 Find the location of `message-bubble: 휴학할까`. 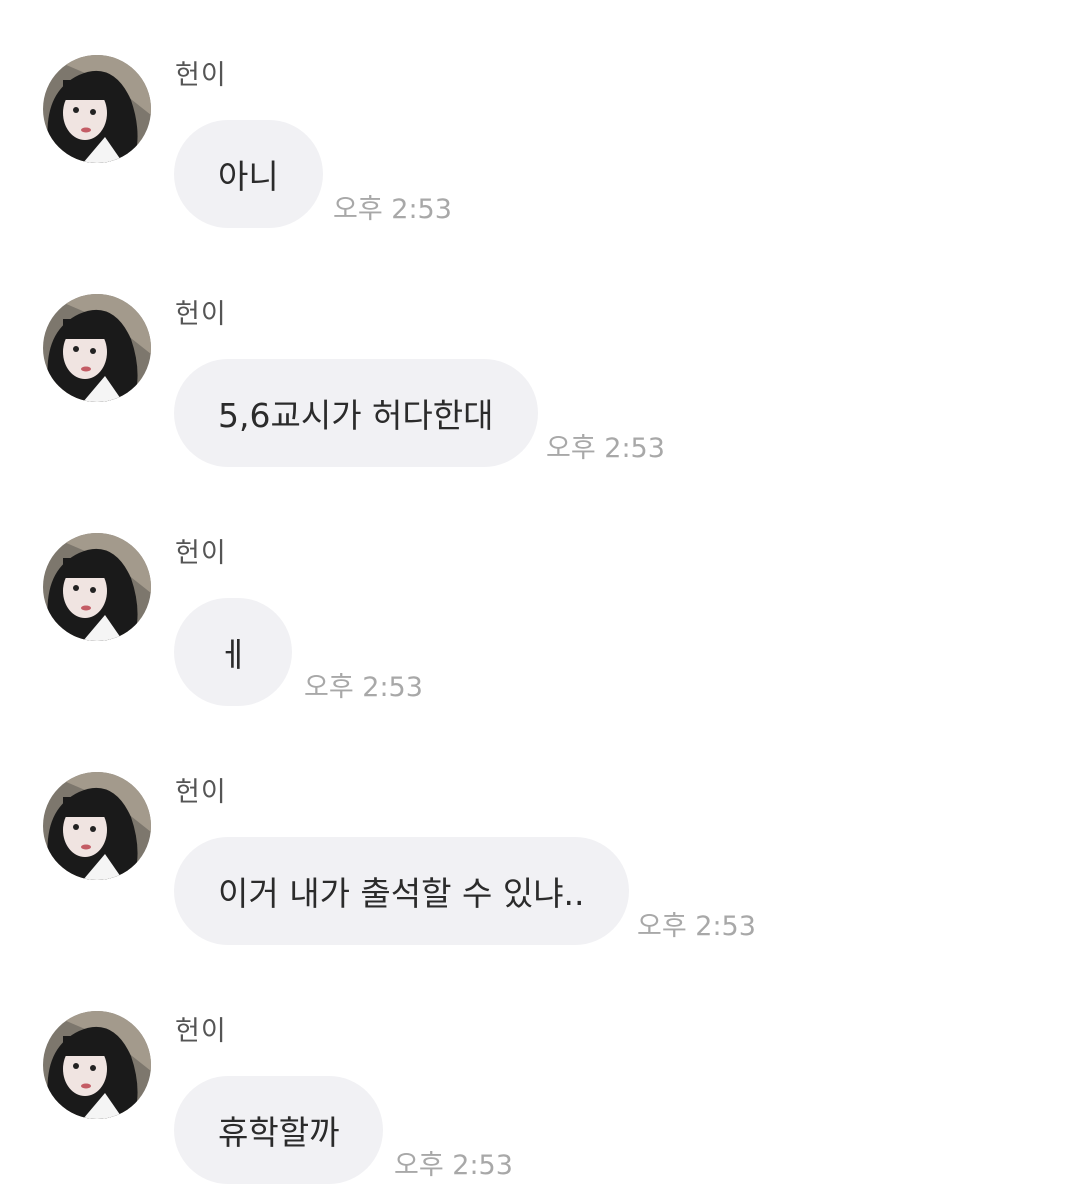

message-bubble: 휴학할까 is located at coordinates (279, 1130).